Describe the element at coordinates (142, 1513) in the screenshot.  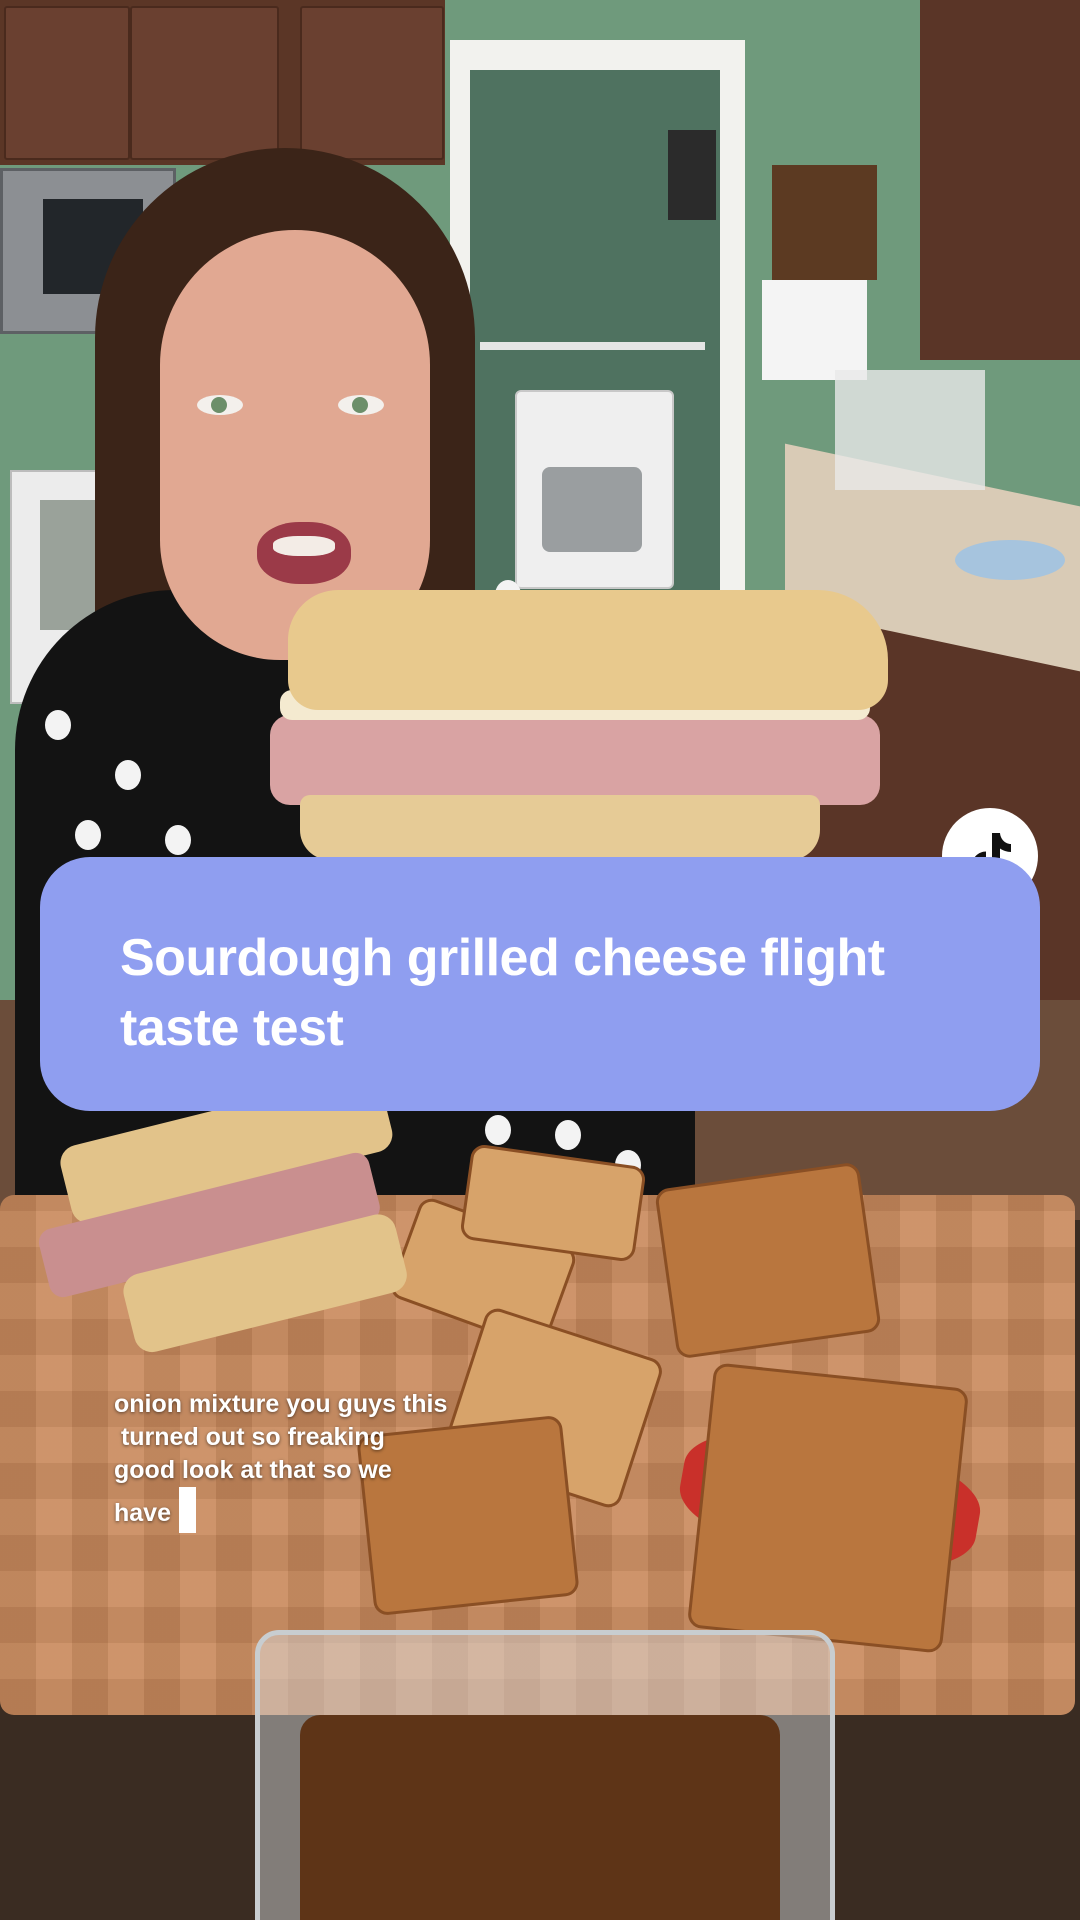
I see `caption-line: have` at that location.